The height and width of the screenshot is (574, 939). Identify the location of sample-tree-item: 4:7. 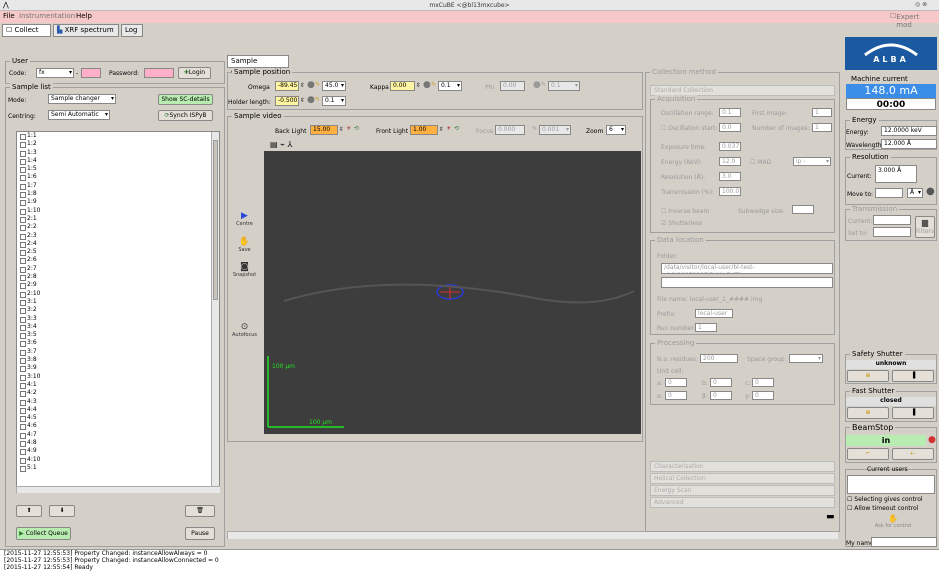
(118, 435).